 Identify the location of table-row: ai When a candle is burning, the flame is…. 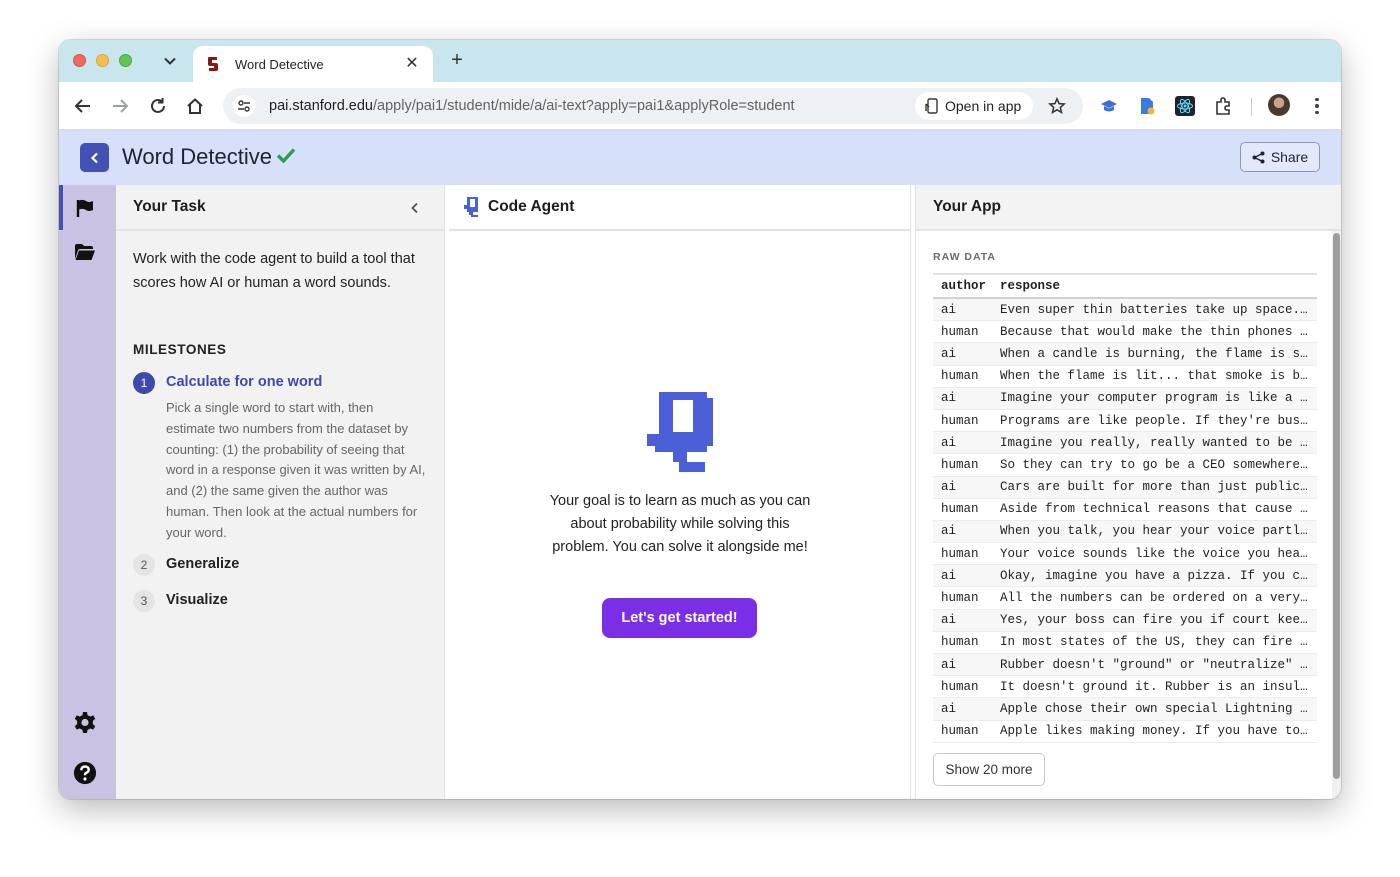
(1125, 354).